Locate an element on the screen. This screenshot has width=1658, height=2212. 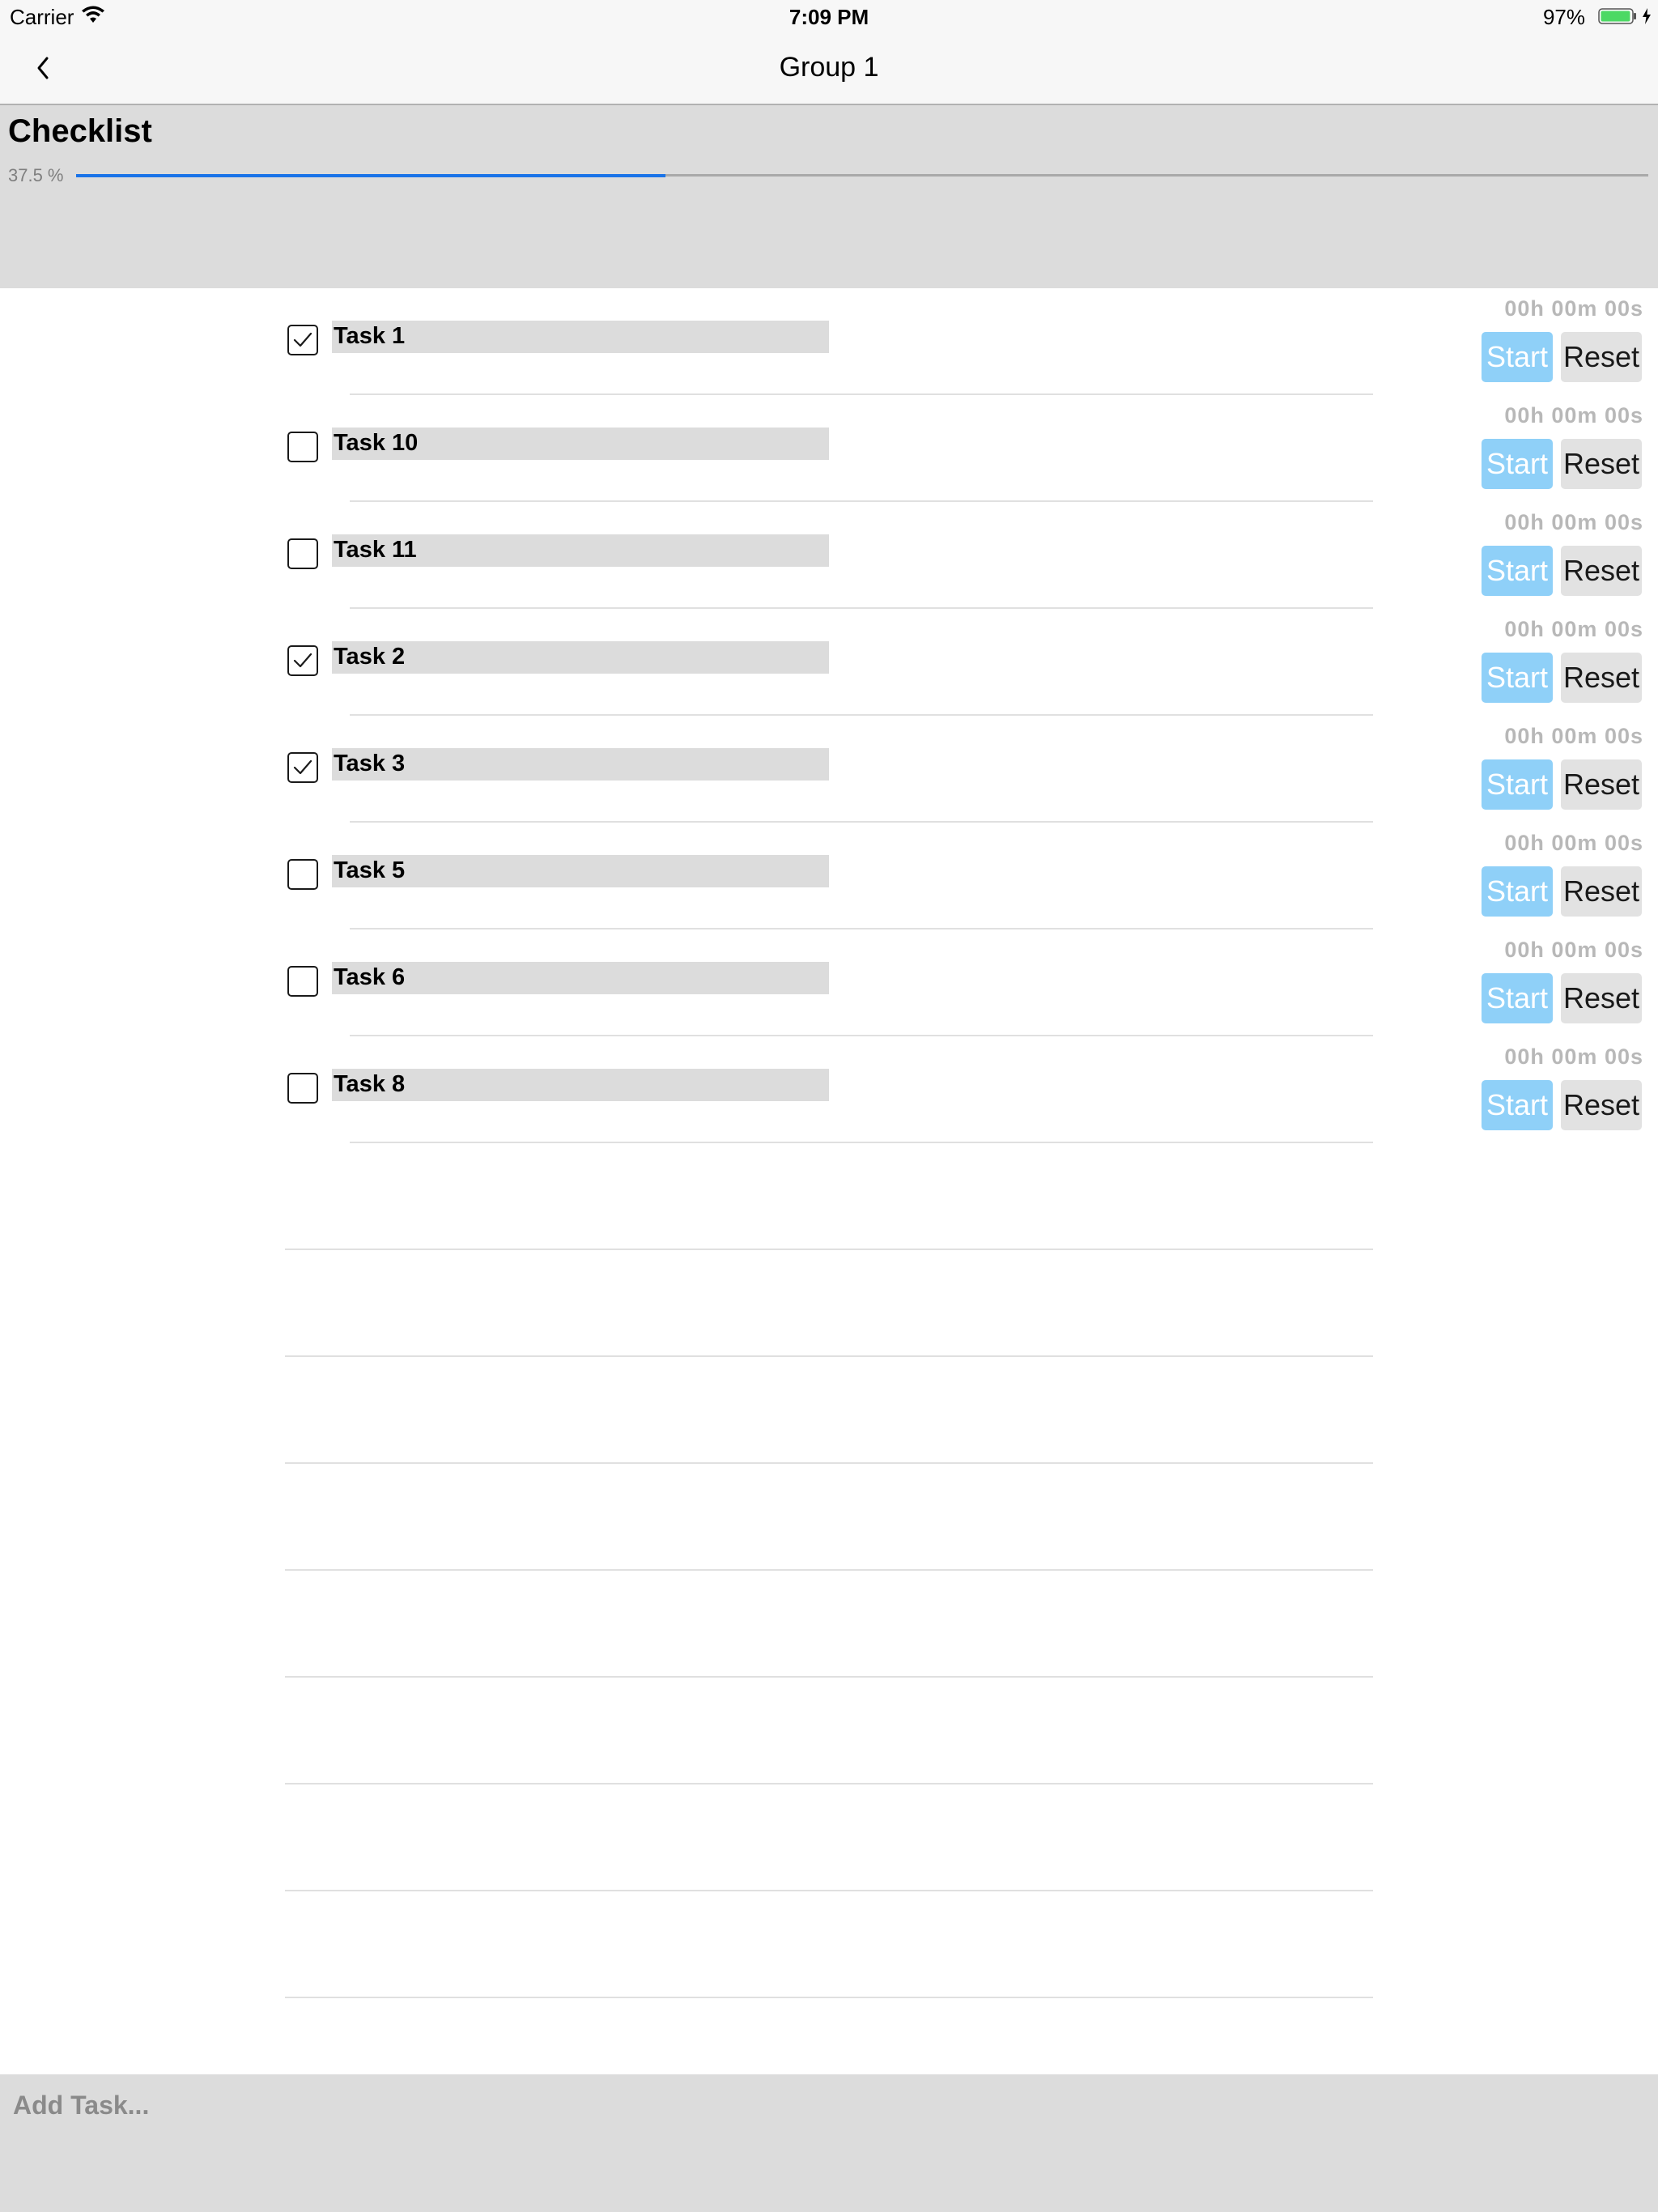
task-row: Task 10 00h 00m 00s Start Reset is located at coordinates (829, 449).